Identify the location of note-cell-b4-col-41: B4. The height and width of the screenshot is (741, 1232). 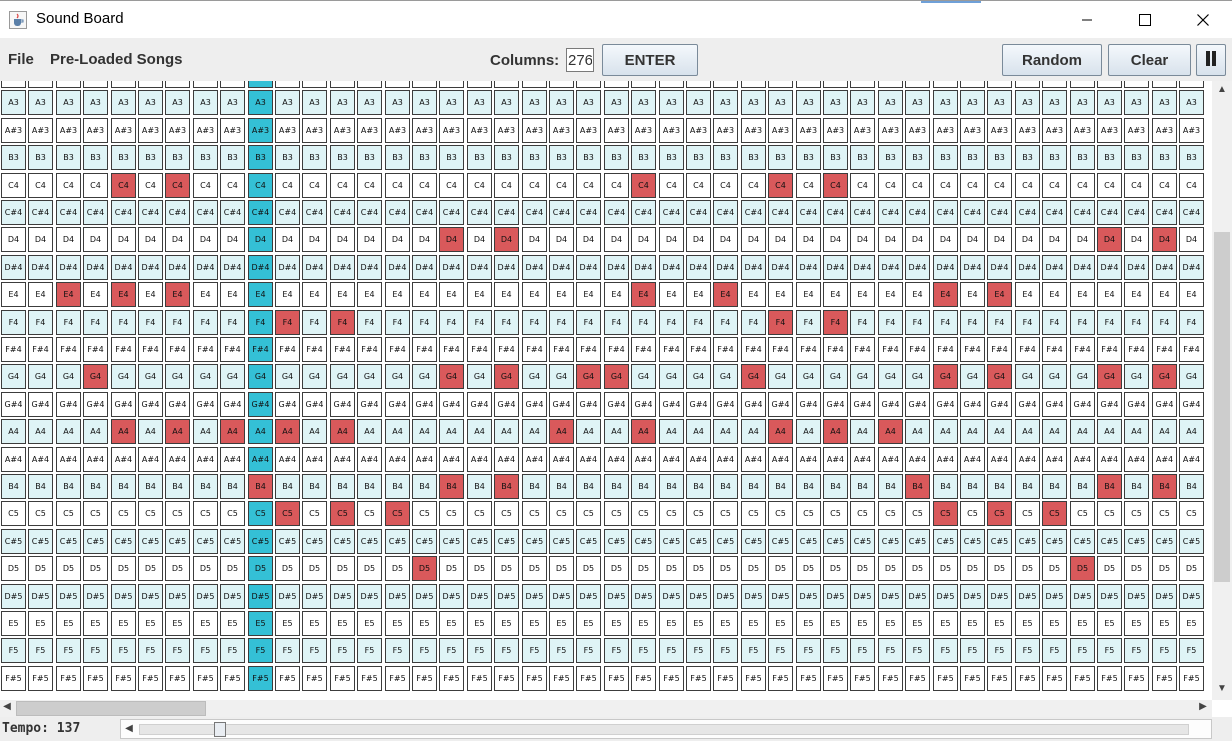
(1136, 486).